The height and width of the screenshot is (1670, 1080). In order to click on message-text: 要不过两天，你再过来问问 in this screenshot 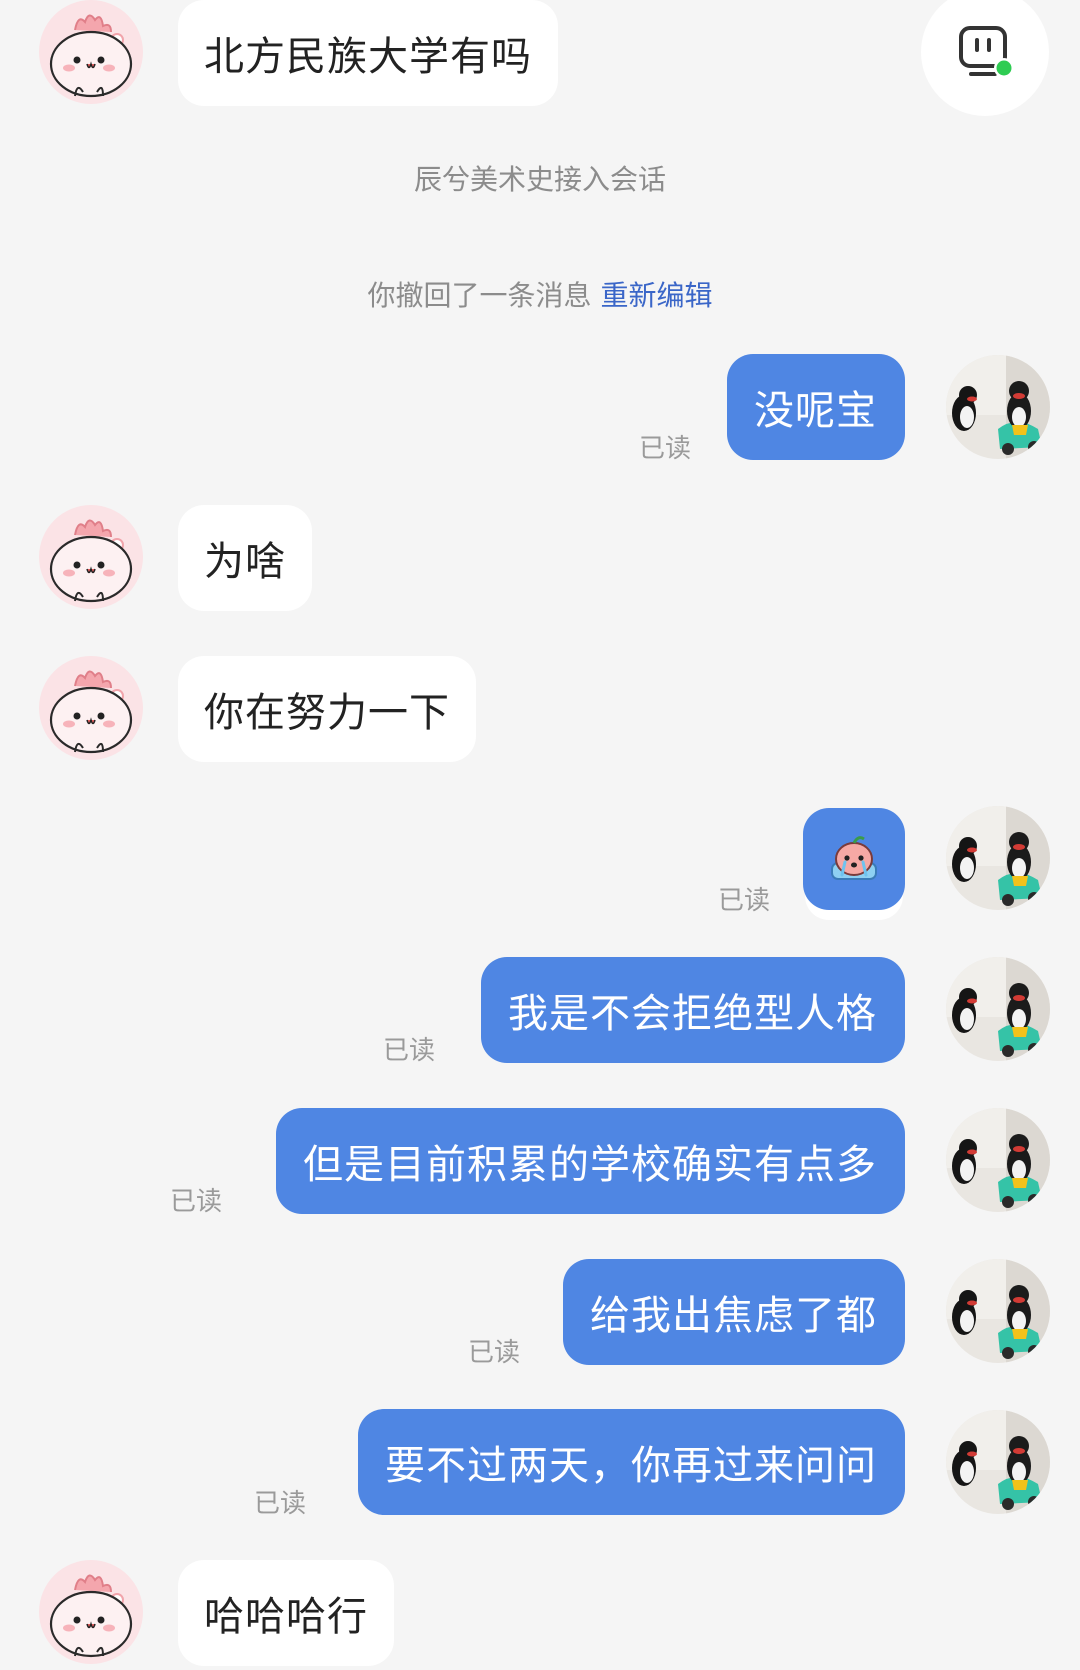, I will do `click(631, 1466)`.